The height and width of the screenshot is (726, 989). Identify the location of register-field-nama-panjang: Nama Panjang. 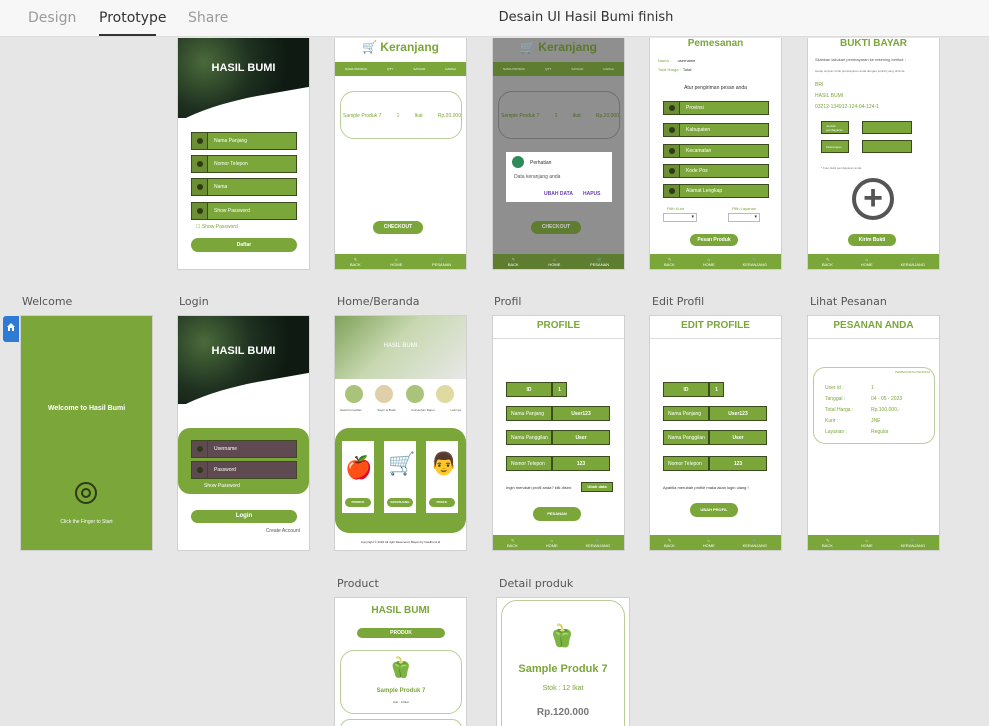
(244, 141).